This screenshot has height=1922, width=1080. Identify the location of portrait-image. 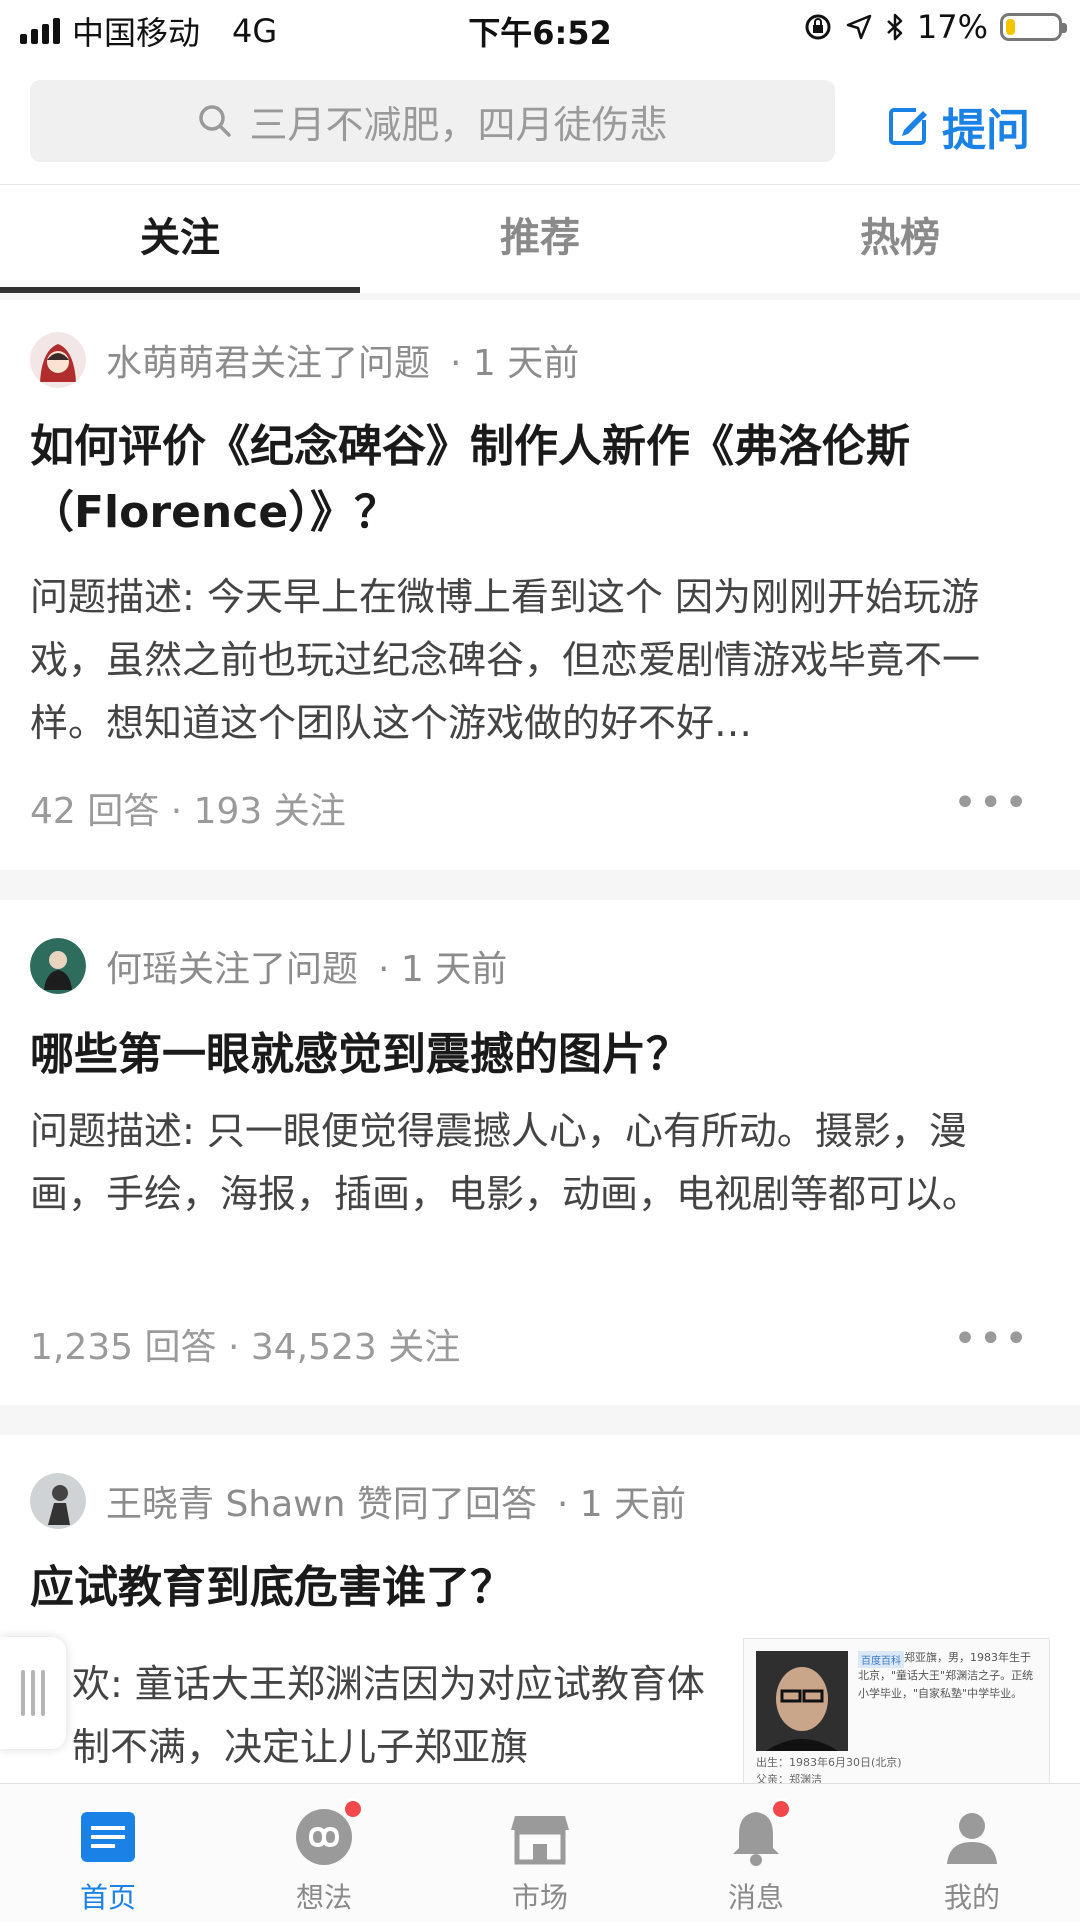
(802, 1701).